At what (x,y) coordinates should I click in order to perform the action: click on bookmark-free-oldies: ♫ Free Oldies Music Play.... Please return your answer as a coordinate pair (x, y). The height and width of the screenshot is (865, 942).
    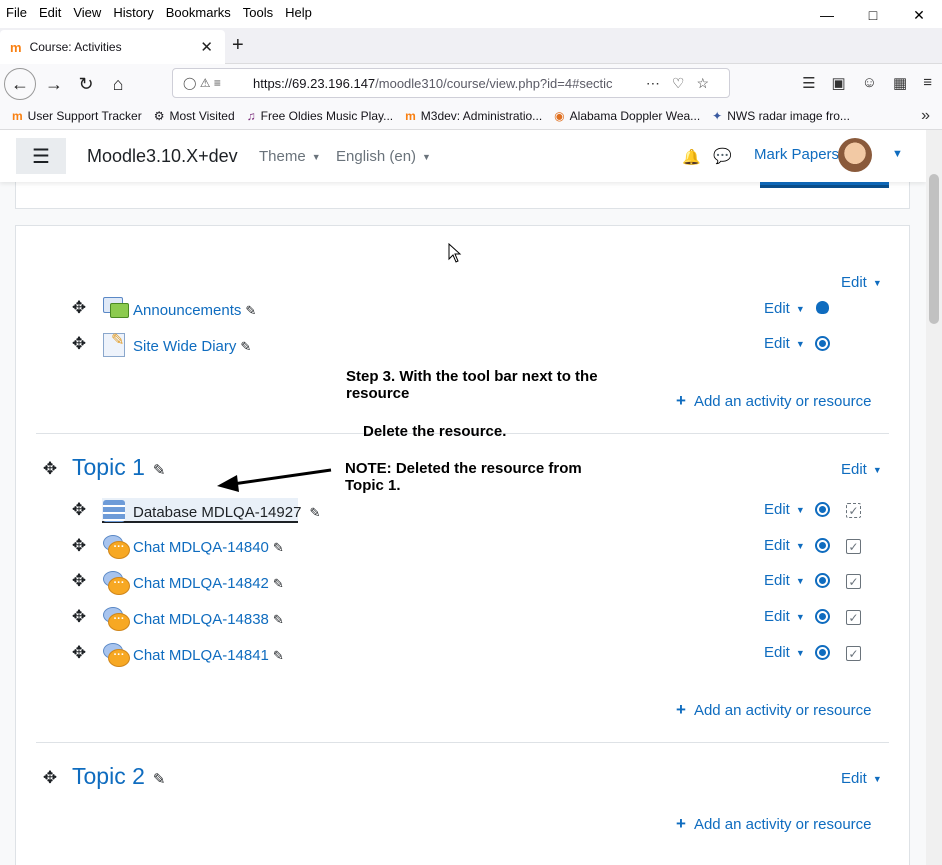
    Looking at the image, I should click on (320, 116).